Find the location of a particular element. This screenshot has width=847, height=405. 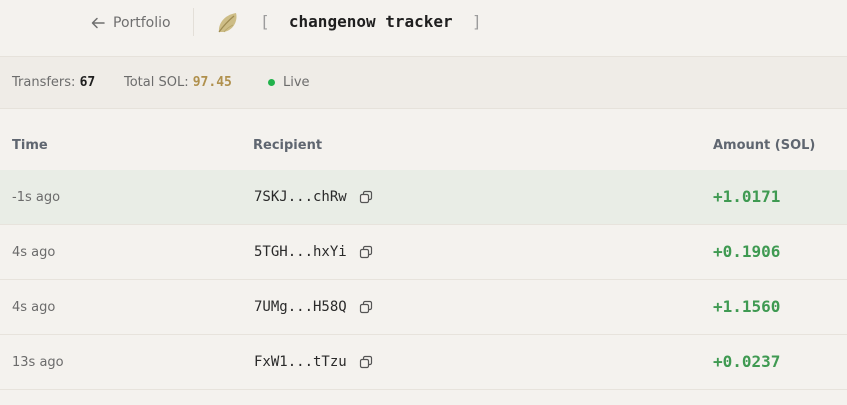

row-amount: +1.0171 is located at coordinates (747, 196).